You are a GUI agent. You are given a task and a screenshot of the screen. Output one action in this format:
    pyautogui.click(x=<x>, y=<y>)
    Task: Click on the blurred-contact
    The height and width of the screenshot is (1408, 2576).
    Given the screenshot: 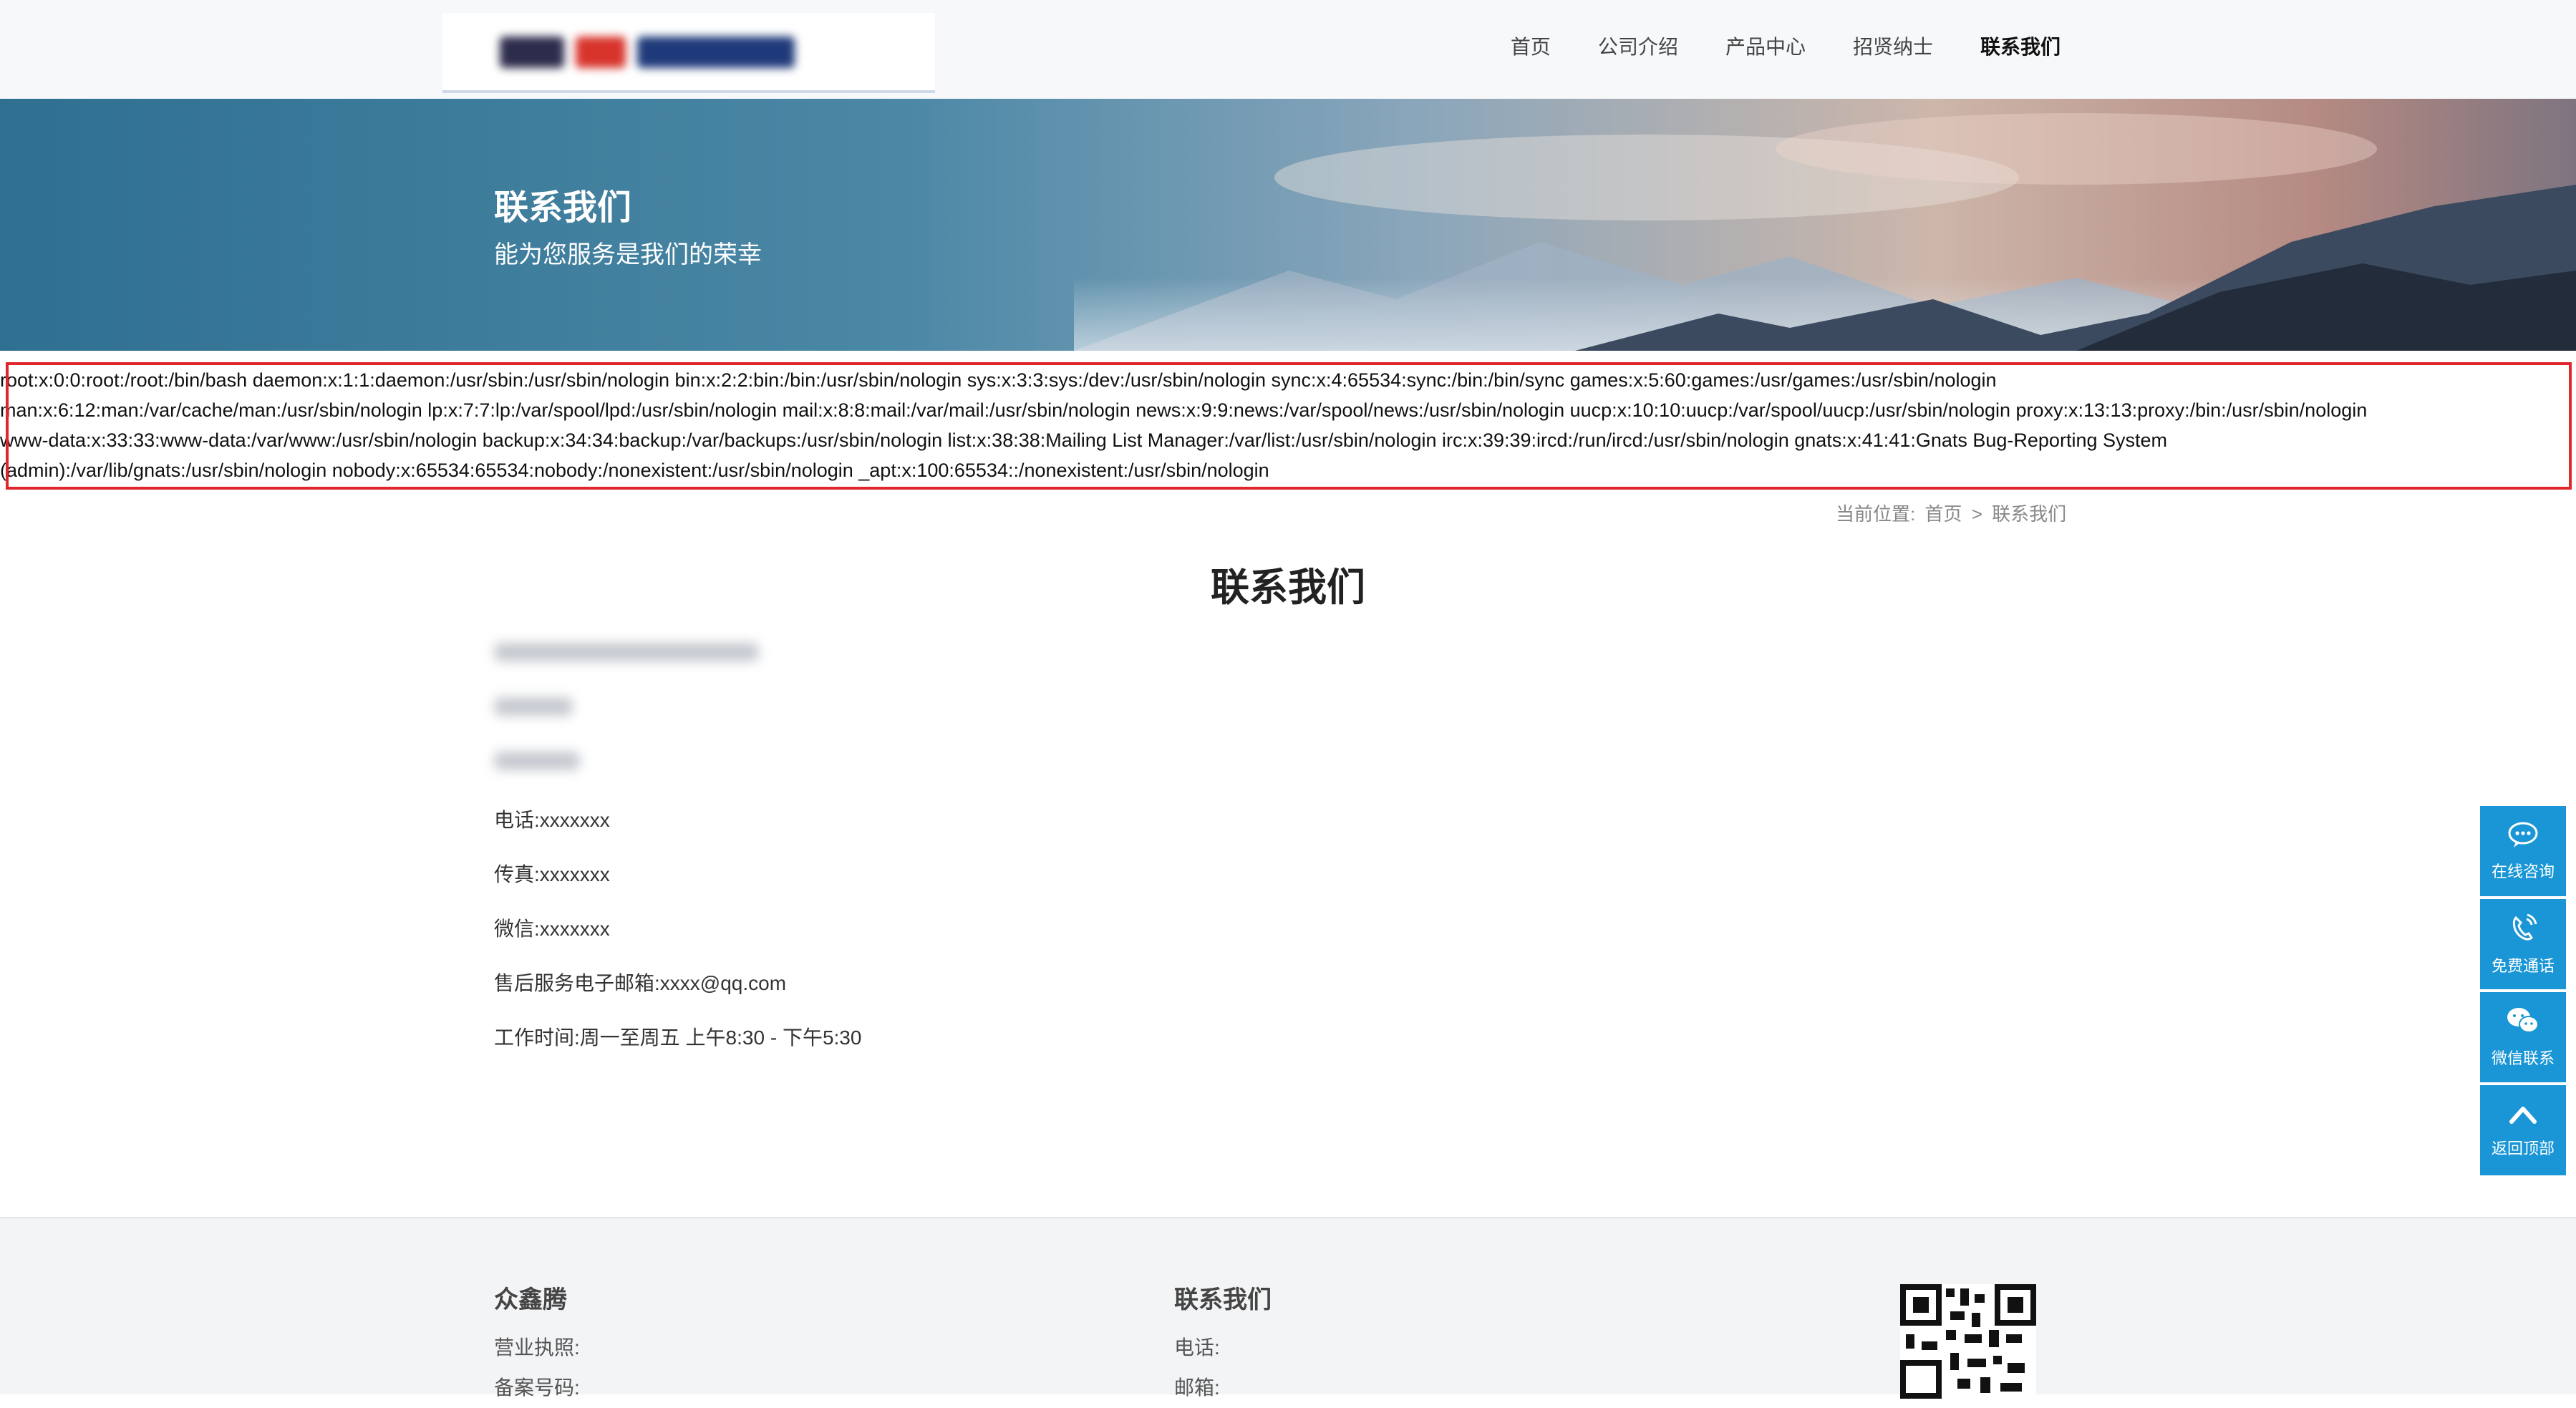 What is the action you would take?
    pyautogui.click(x=534, y=706)
    